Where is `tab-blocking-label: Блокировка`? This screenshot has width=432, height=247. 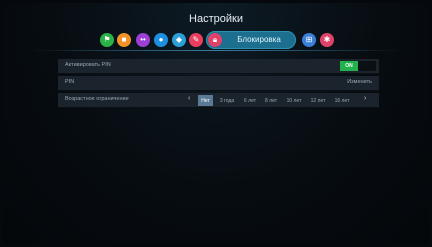 tab-blocking-label: Блокировка is located at coordinates (259, 39).